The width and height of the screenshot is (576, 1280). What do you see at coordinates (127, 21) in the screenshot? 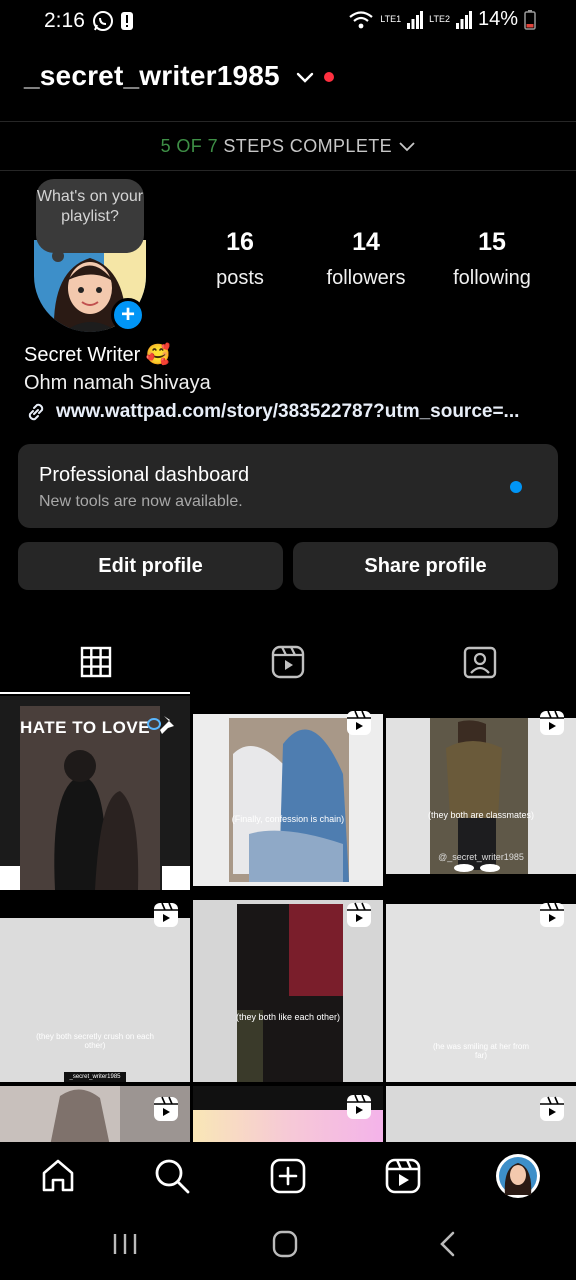
I see `notification-alert-icon` at bounding box center [127, 21].